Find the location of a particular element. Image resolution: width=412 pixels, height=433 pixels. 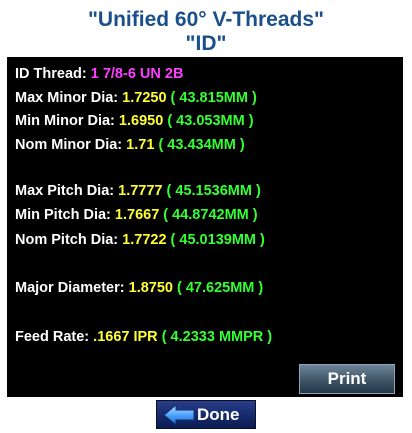

major-diameter-row: Major Diameter: 1.8750 ( 47.625MM ) is located at coordinates (139, 288).